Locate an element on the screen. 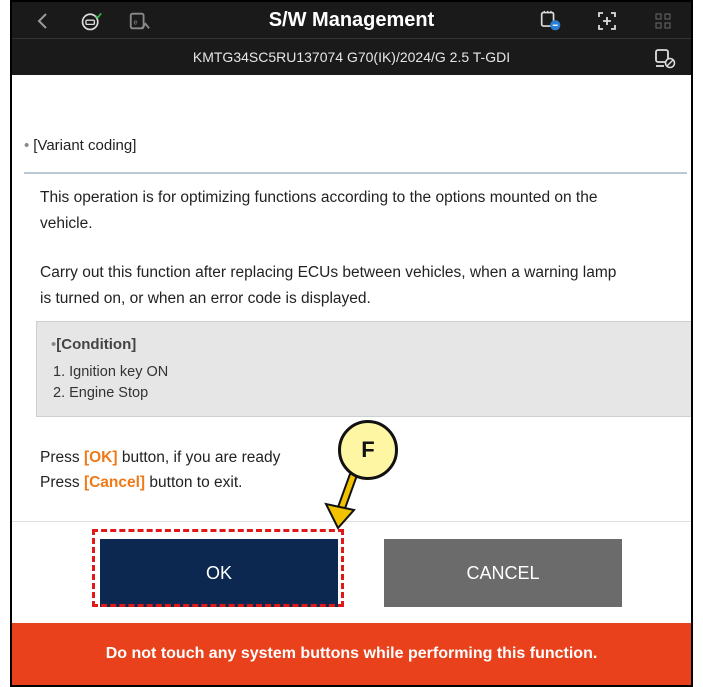  grid-menu-icon is located at coordinates (663, 21).